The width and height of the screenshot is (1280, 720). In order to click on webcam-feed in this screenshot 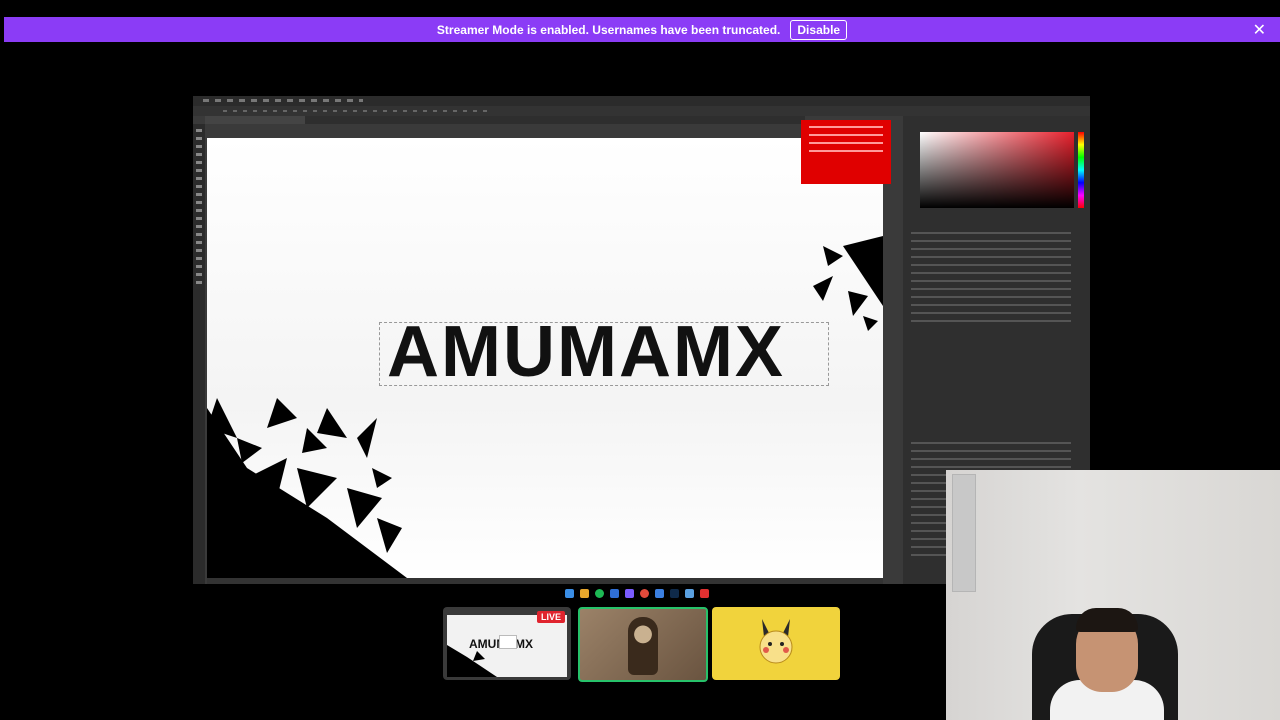, I will do `click(1113, 595)`.